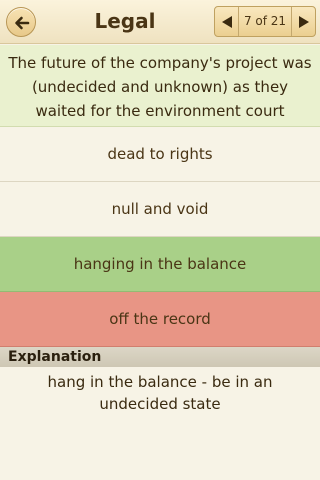 The height and width of the screenshot is (480, 320). What do you see at coordinates (160, 357) in the screenshot?
I see `explanation-heading: Explanation` at bounding box center [160, 357].